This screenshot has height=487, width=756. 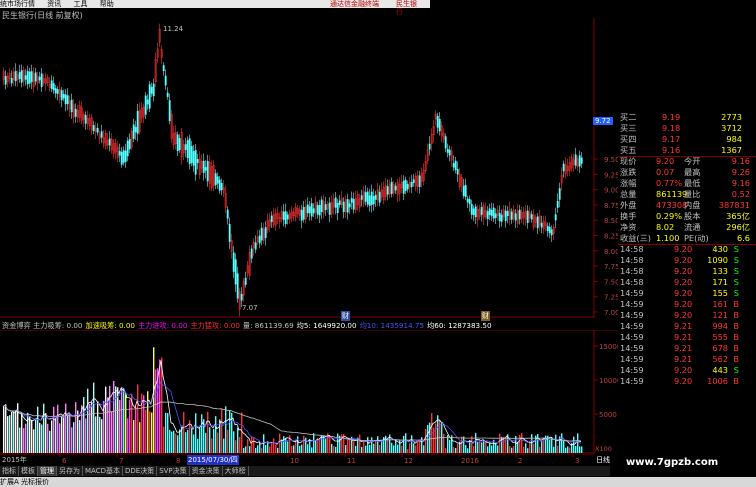 I want to click on period-label: 日线, so click(x=603, y=460).